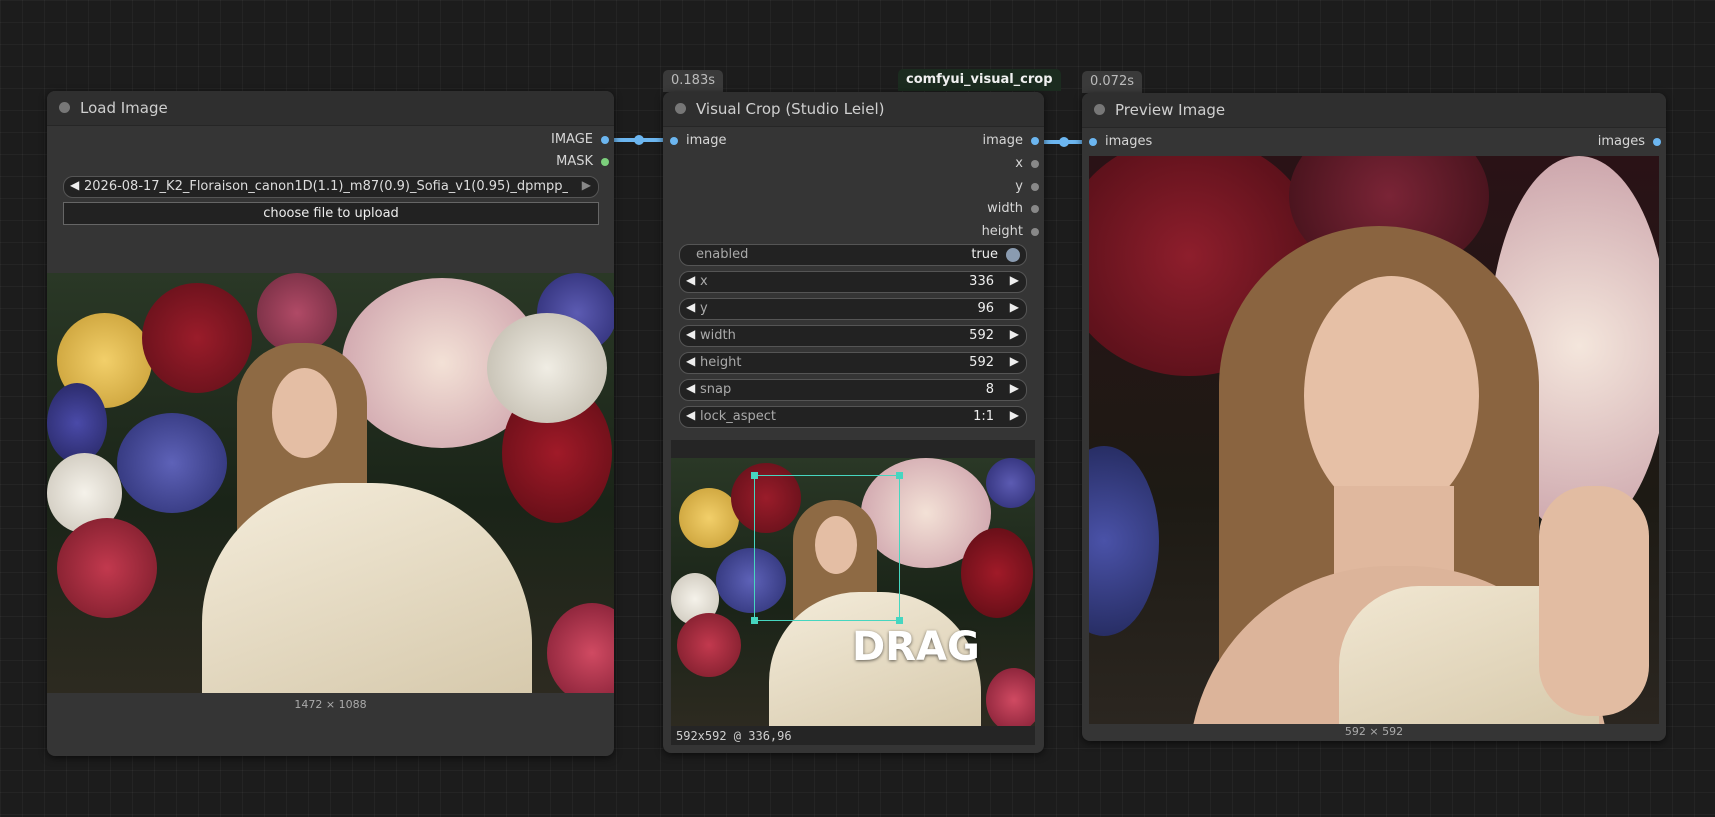 This screenshot has height=817, width=1715. I want to click on output-x-slot, so click(1035, 164).